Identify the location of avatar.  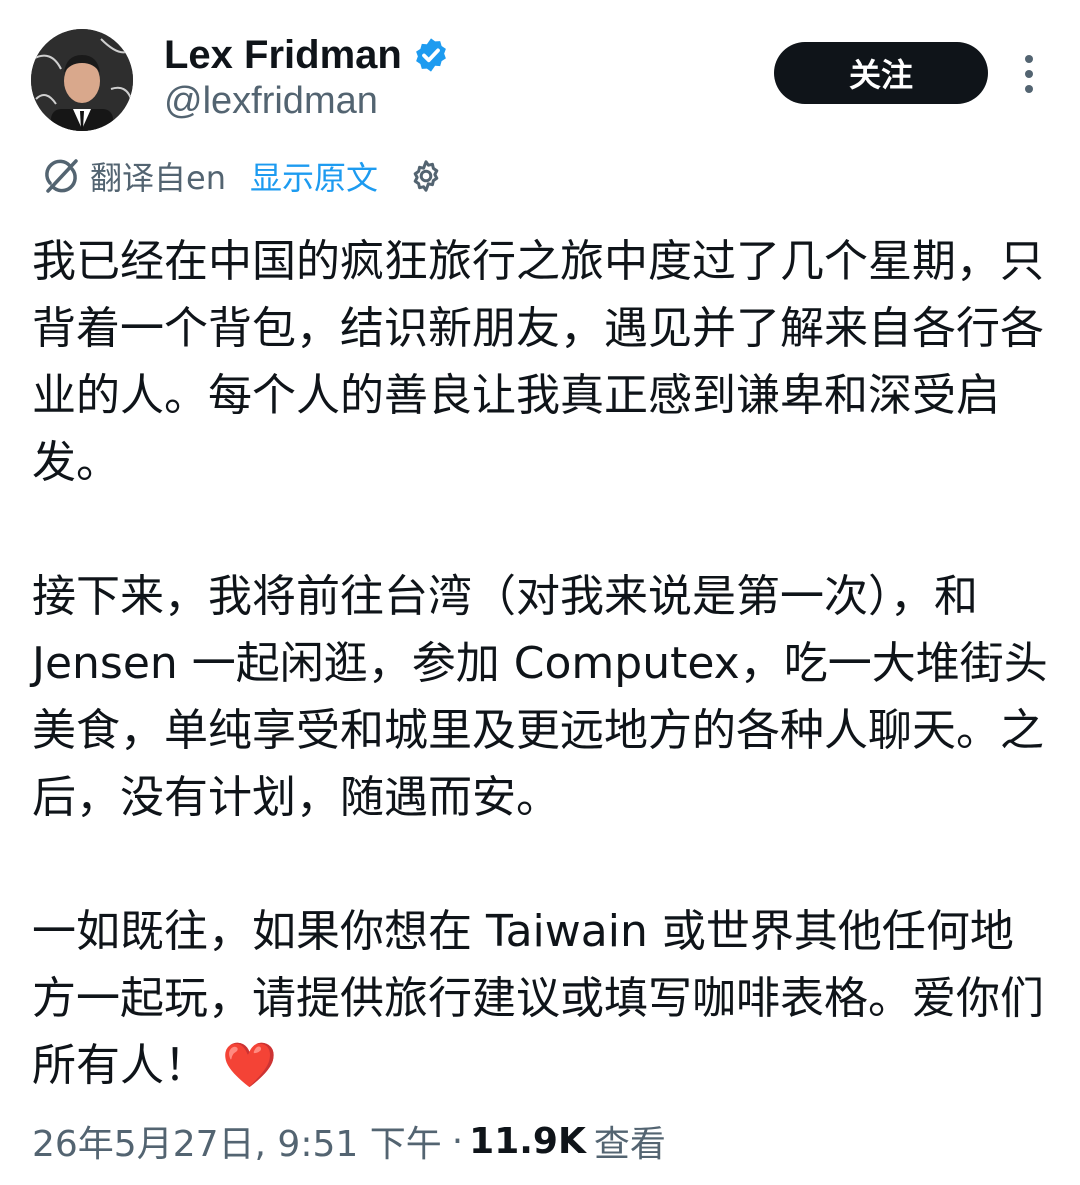
(82, 80).